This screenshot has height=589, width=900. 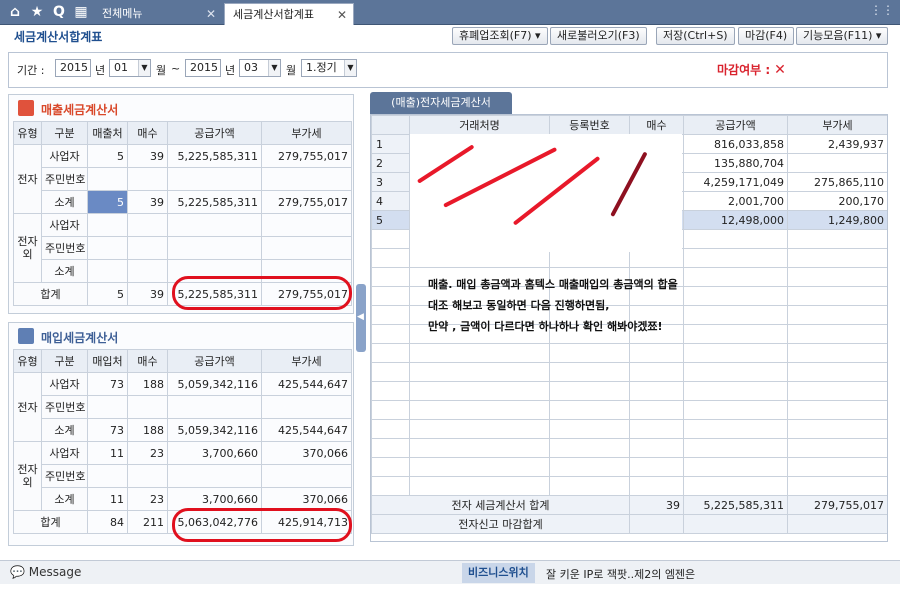 I want to click on search-icon: Q, so click(x=59, y=12).